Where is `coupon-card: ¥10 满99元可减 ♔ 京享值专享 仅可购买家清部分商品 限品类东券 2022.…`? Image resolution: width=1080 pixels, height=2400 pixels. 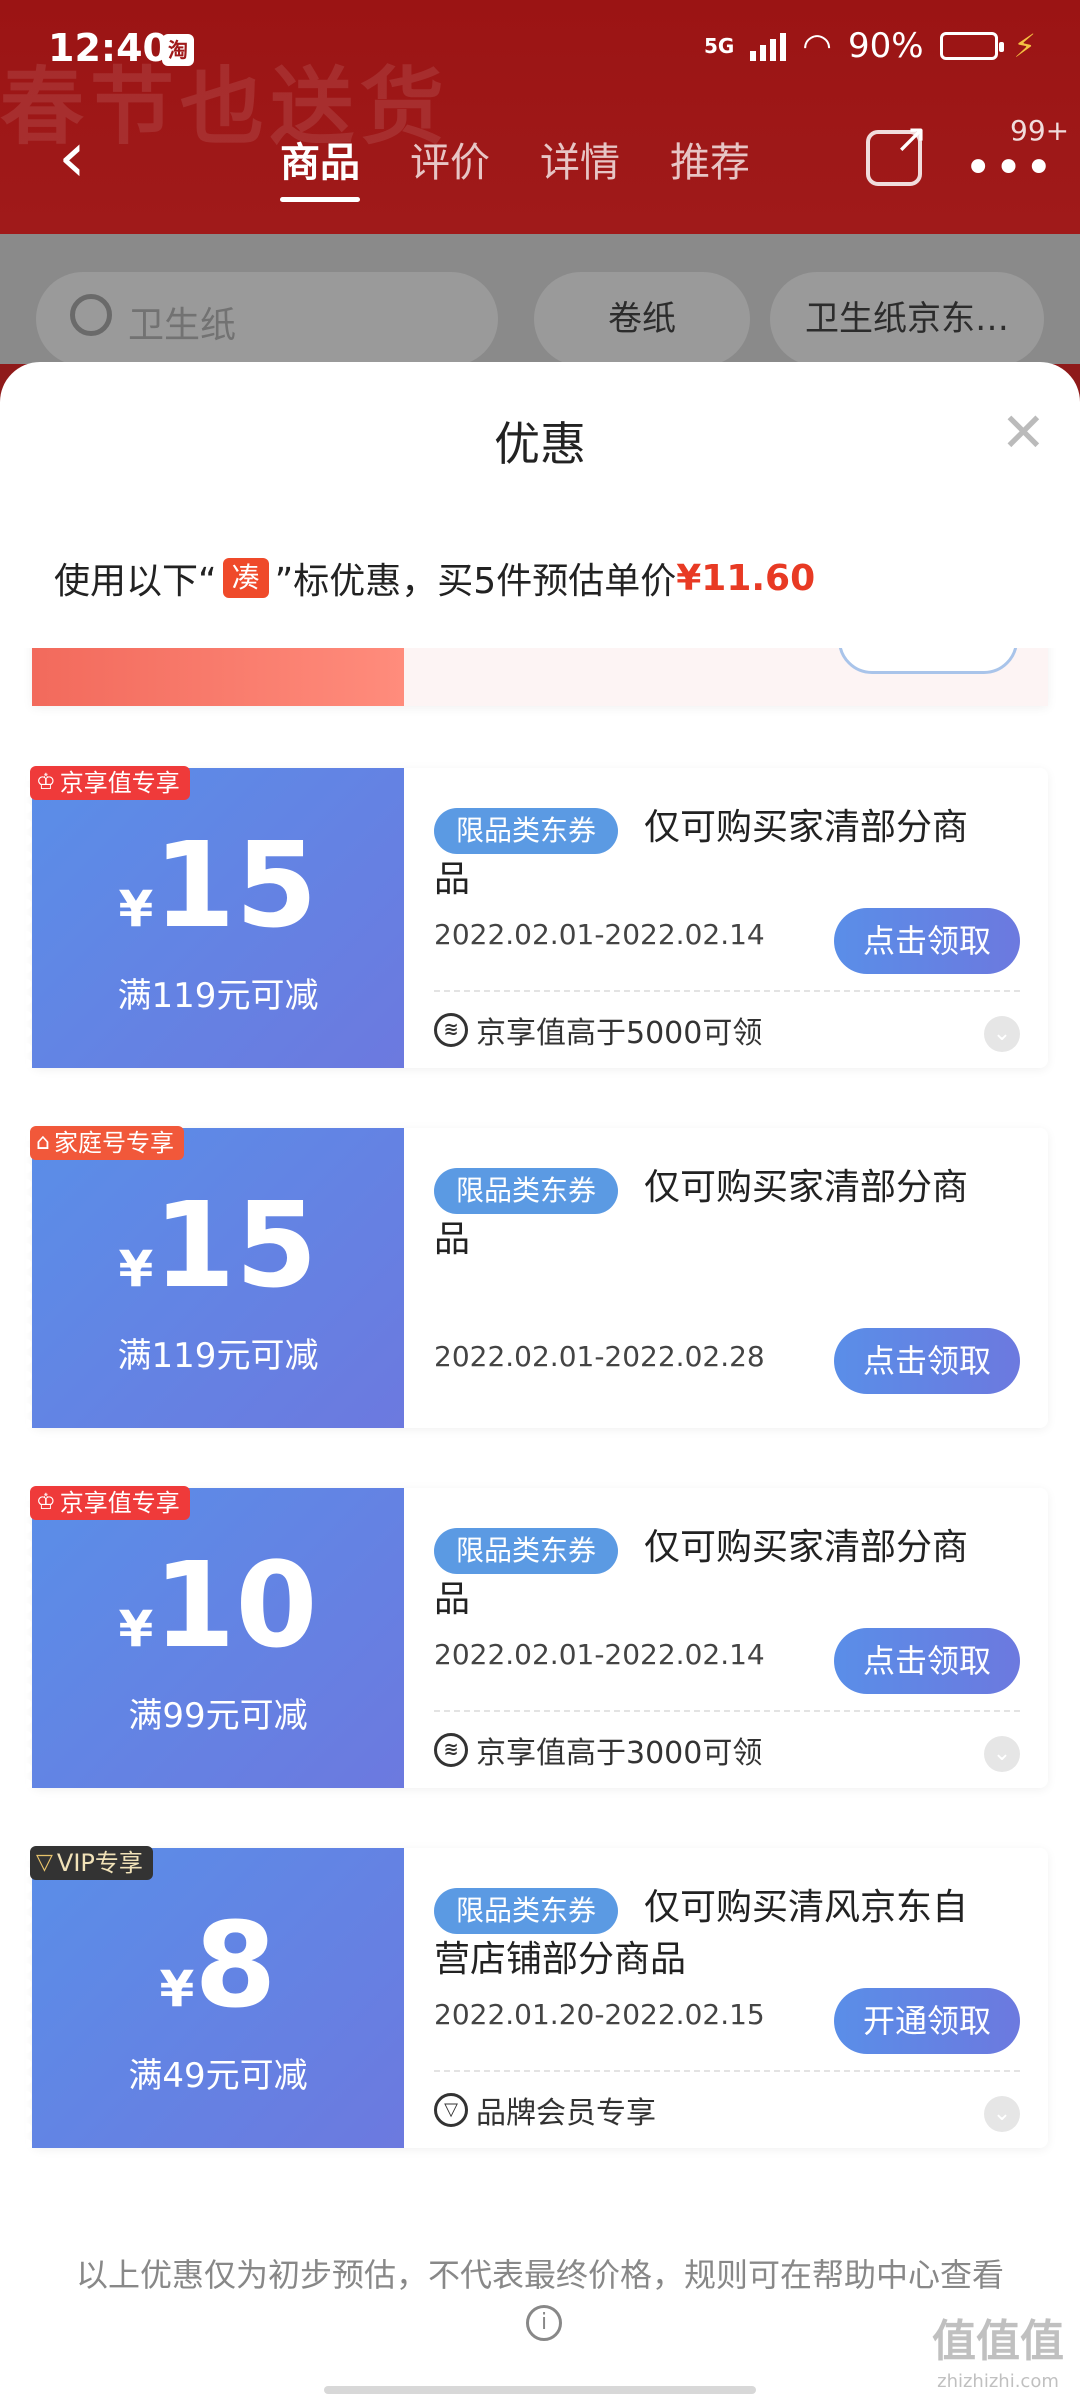 coupon-card: ¥10 满99元可减 ♔ 京享值专享 仅可购买家清部分商品 限品类东券 2022.… is located at coordinates (537, 1637).